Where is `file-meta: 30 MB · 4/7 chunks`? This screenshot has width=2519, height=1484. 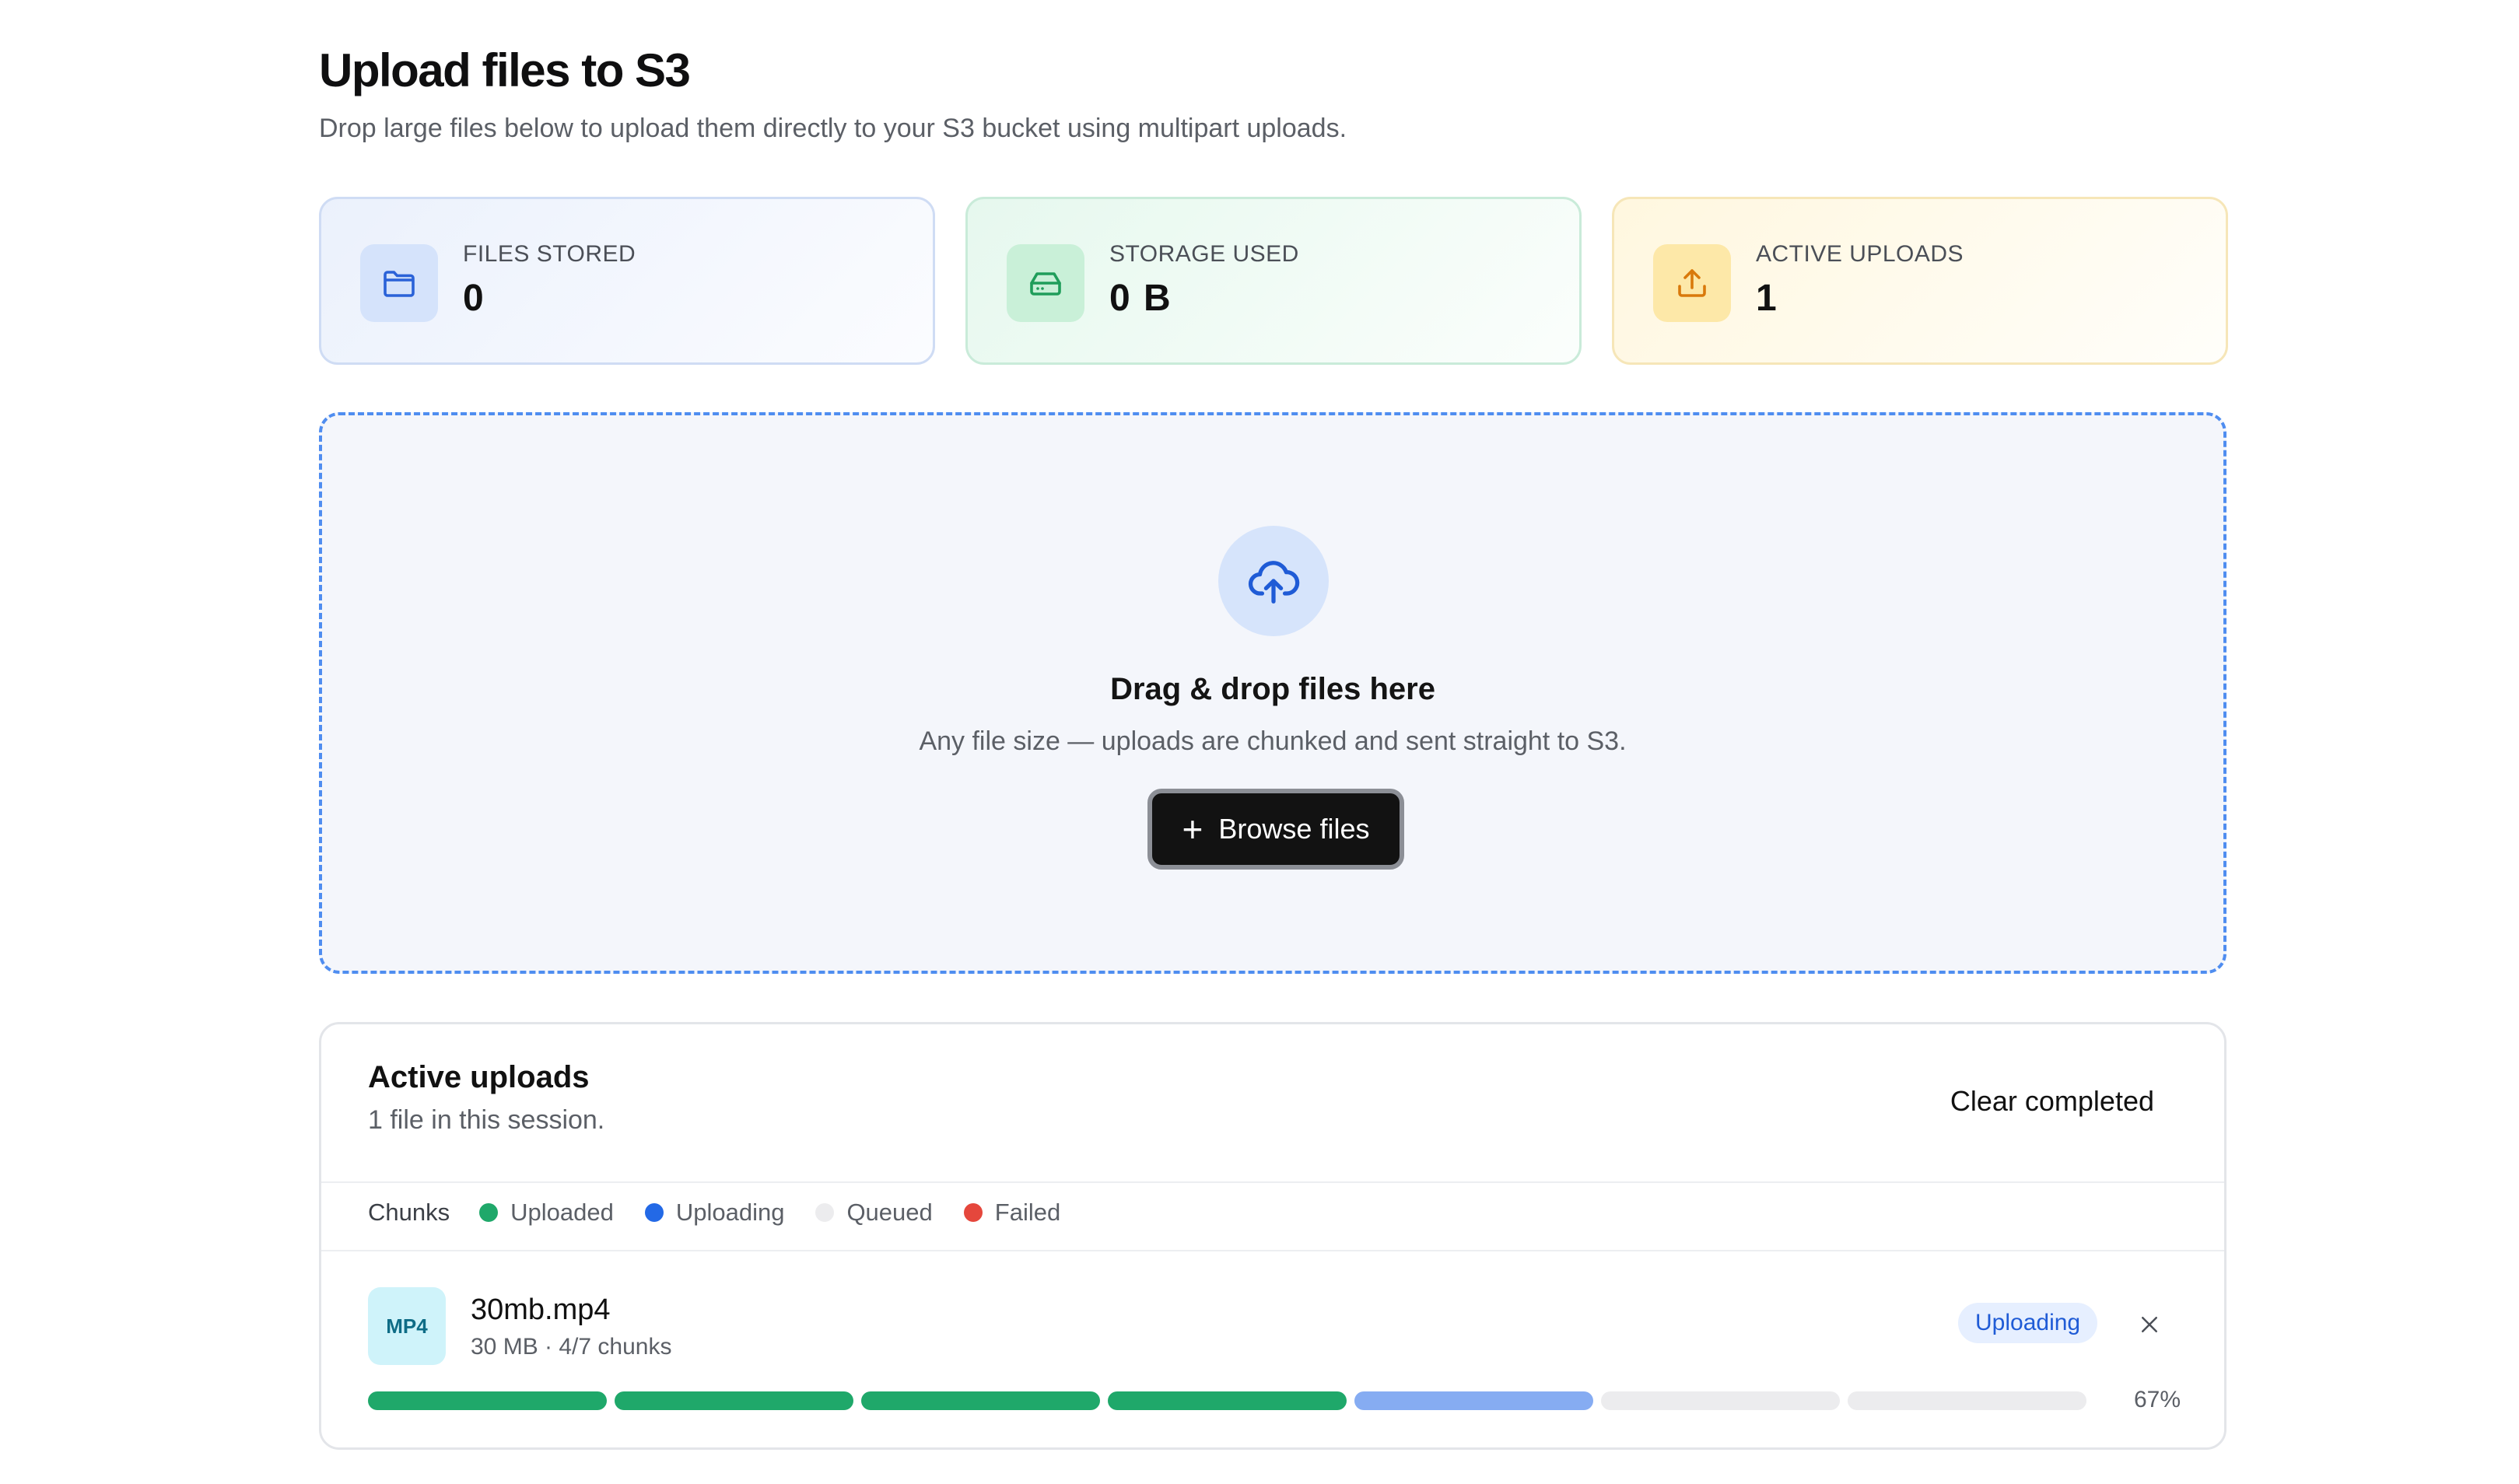
file-meta: 30 MB · 4/7 chunks is located at coordinates (571, 1347).